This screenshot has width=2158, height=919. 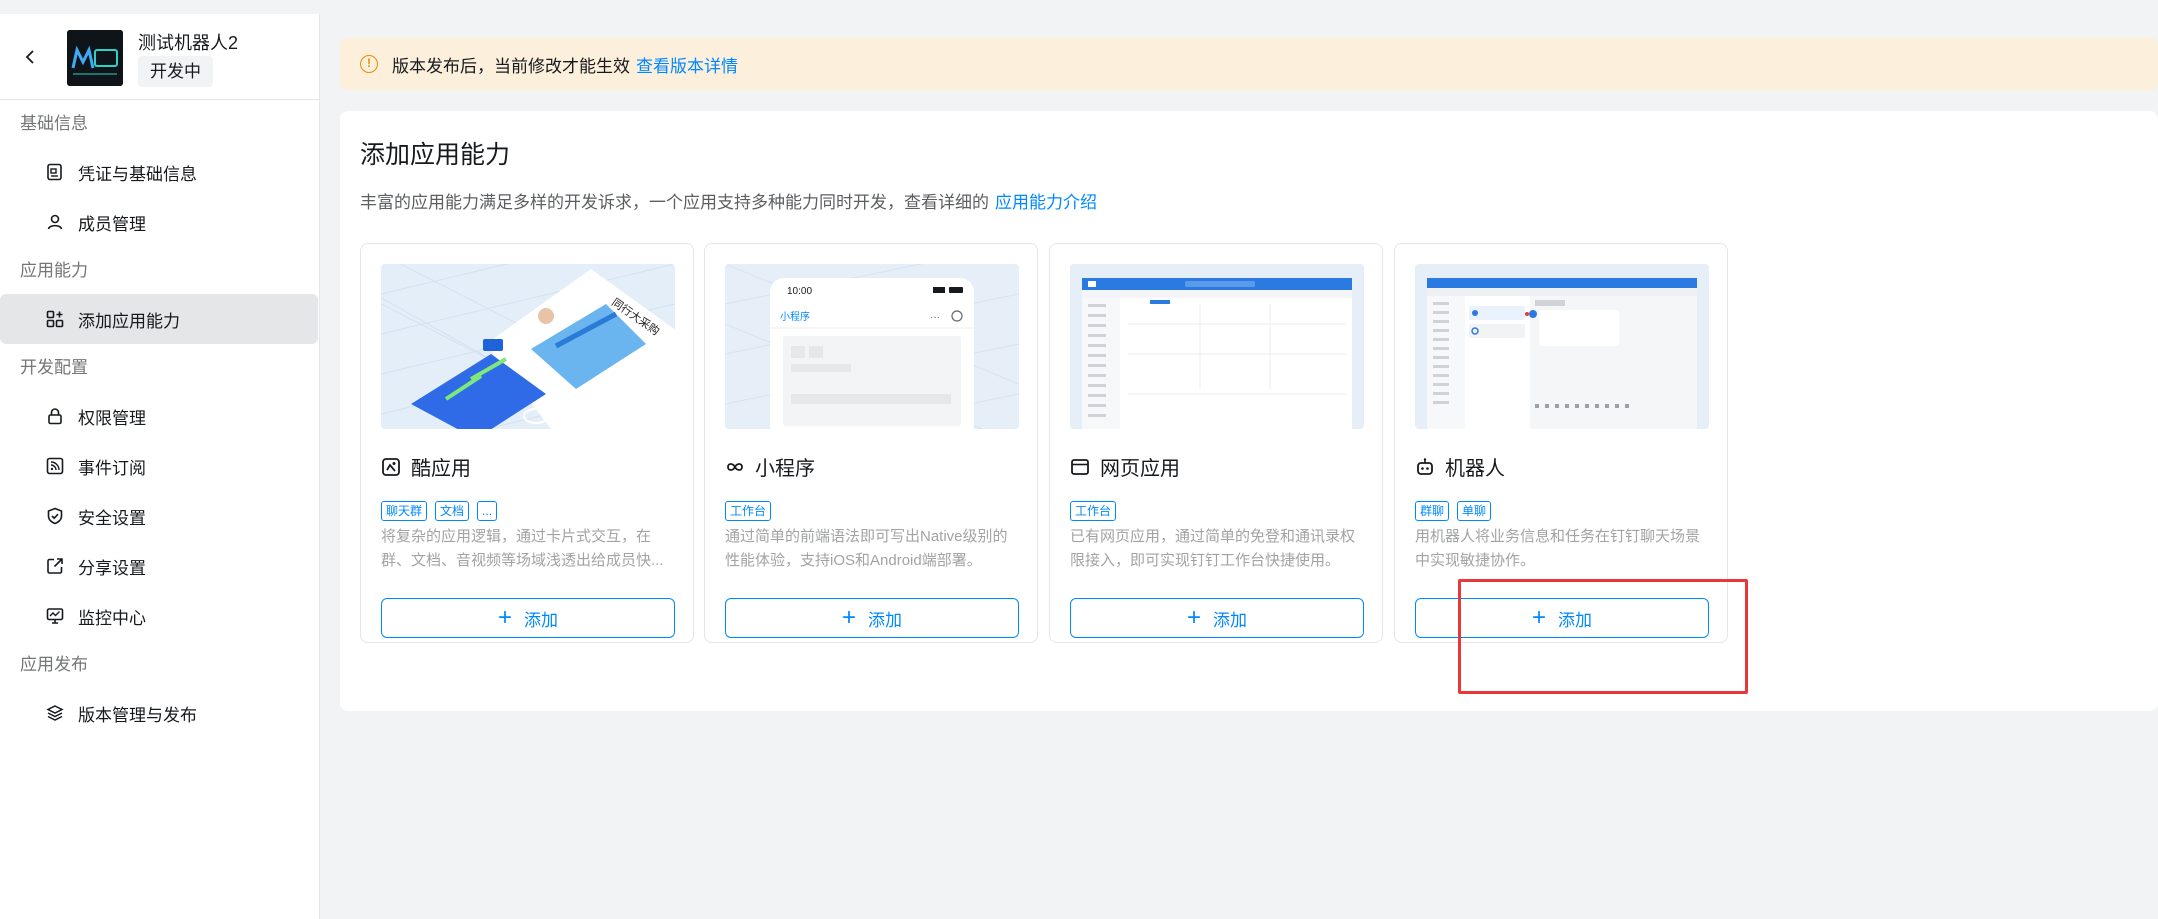 I want to click on rss-icon, so click(x=55, y=466).